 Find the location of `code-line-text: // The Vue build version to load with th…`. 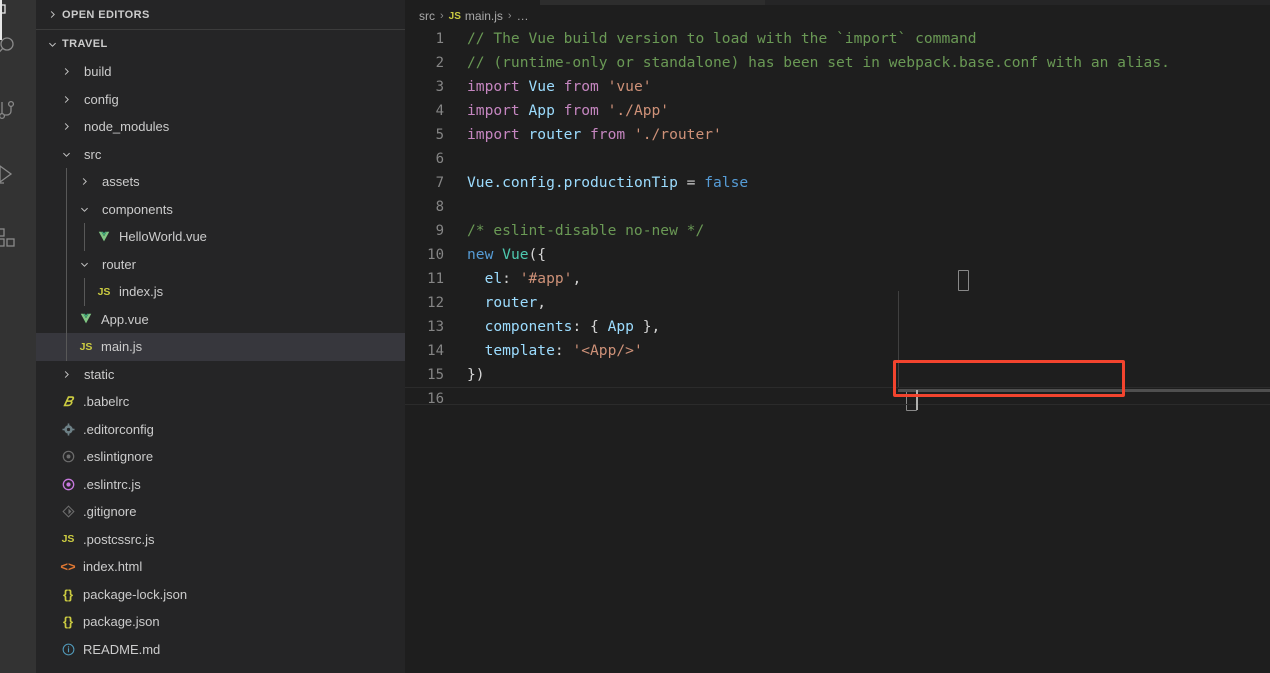

code-line-text: // The Vue build version to load with th… is located at coordinates (722, 39).